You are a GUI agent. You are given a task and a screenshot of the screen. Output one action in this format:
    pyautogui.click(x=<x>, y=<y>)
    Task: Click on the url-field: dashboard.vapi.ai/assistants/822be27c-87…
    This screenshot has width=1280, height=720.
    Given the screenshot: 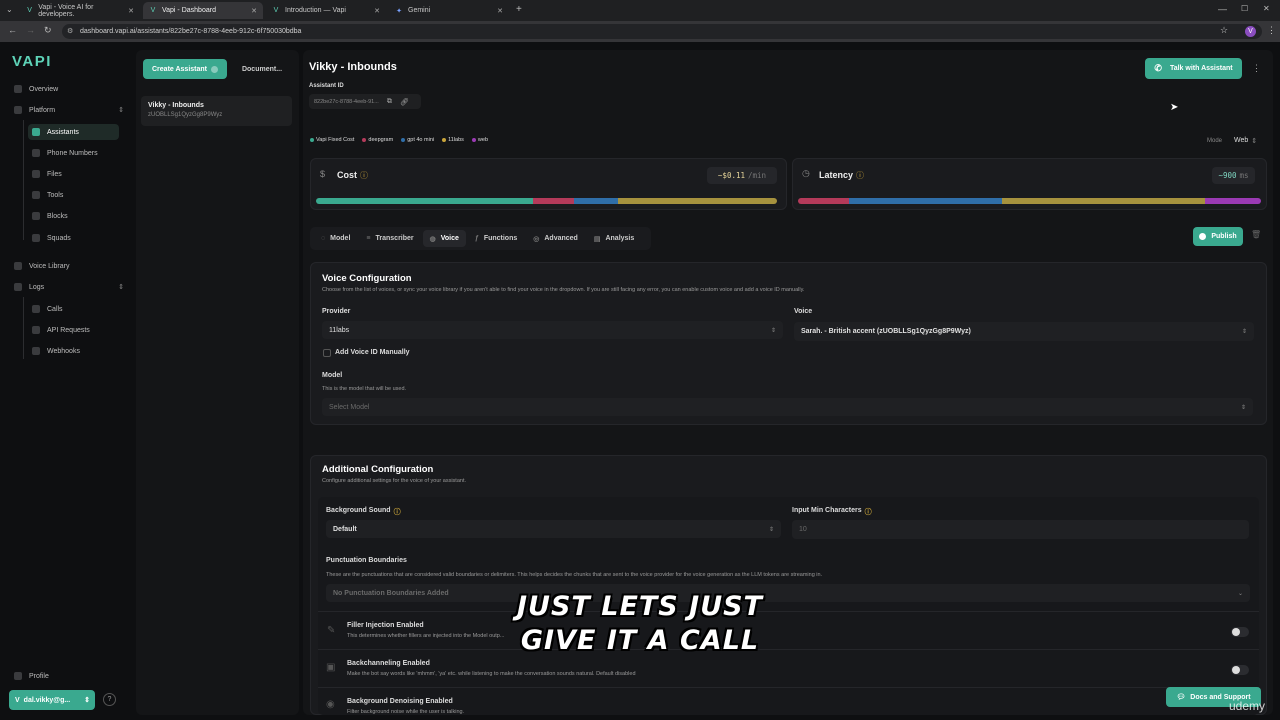 What is the action you would take?
    pyautogui.click(x=662, y=31)
    